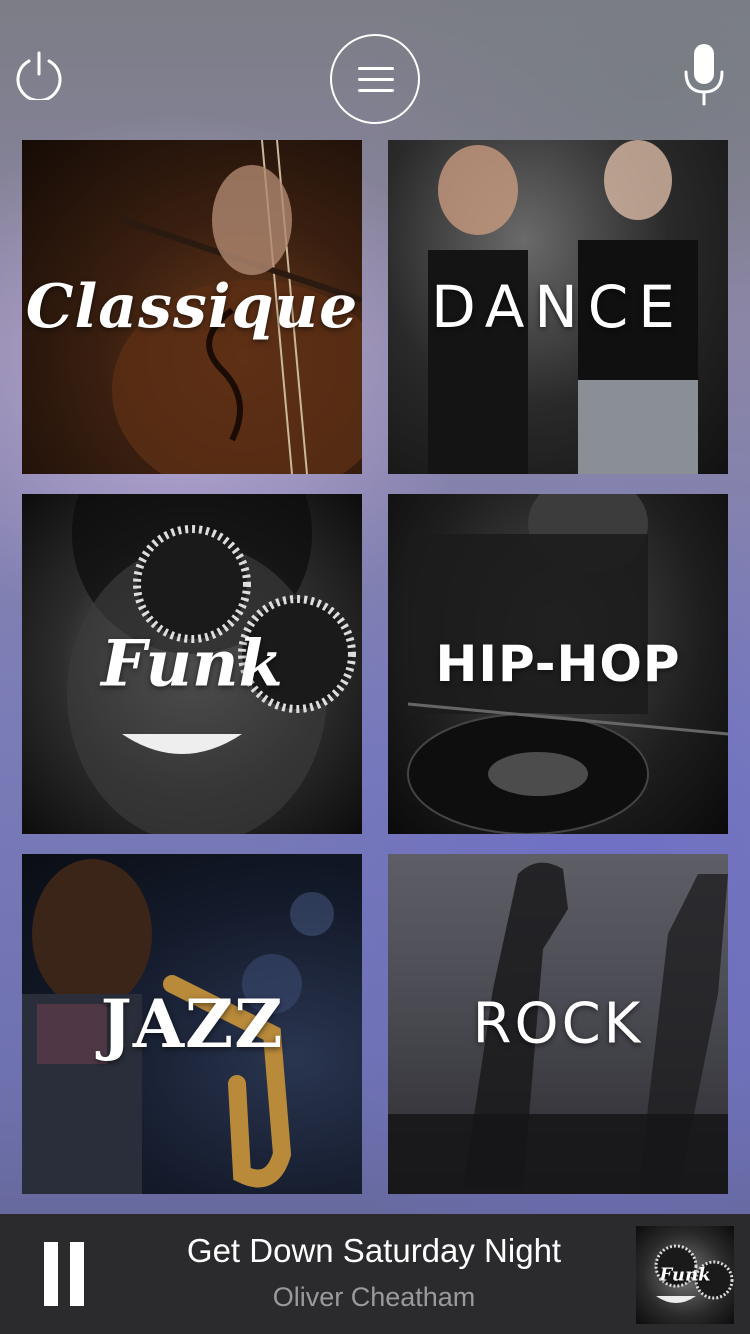 This screenshot has width=750, height=1334. I want to click on genre-tile-funk: Funk, so click(192, 664).